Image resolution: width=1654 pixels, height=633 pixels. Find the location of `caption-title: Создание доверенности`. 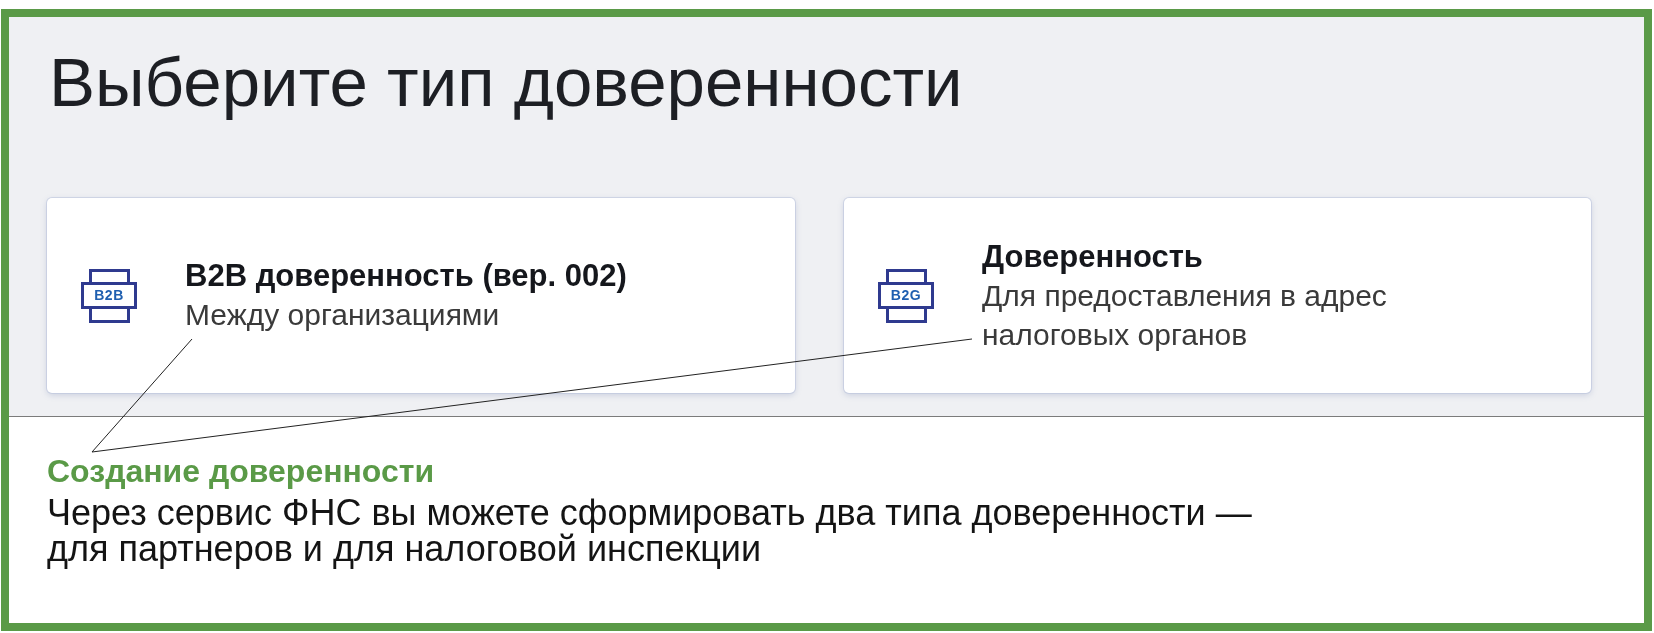

caption-title: Создание доверенности is located at coordinates (241, 471).